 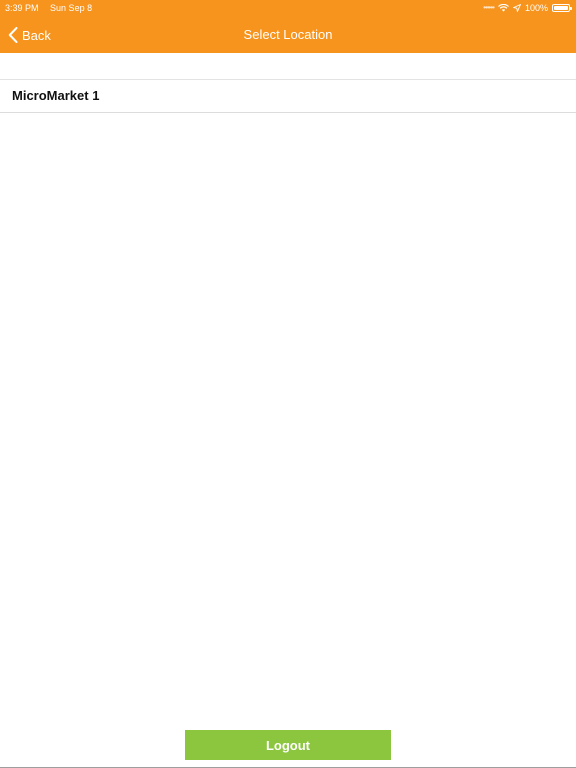 What do you see at coordinates (288, 8) in the screenshot?
I see `status-bar: 3:39 PM Sun Sep 8 •••••• 100%` at bounding box center [288, 8].